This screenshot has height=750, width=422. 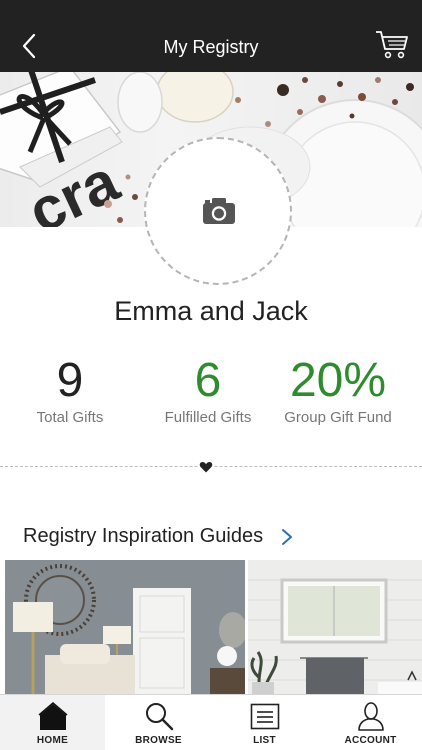 What do you see at coordinates (264, 740) in the screenshot?
I see `tab-list-label: LIST` at bounding box center [264, 740].